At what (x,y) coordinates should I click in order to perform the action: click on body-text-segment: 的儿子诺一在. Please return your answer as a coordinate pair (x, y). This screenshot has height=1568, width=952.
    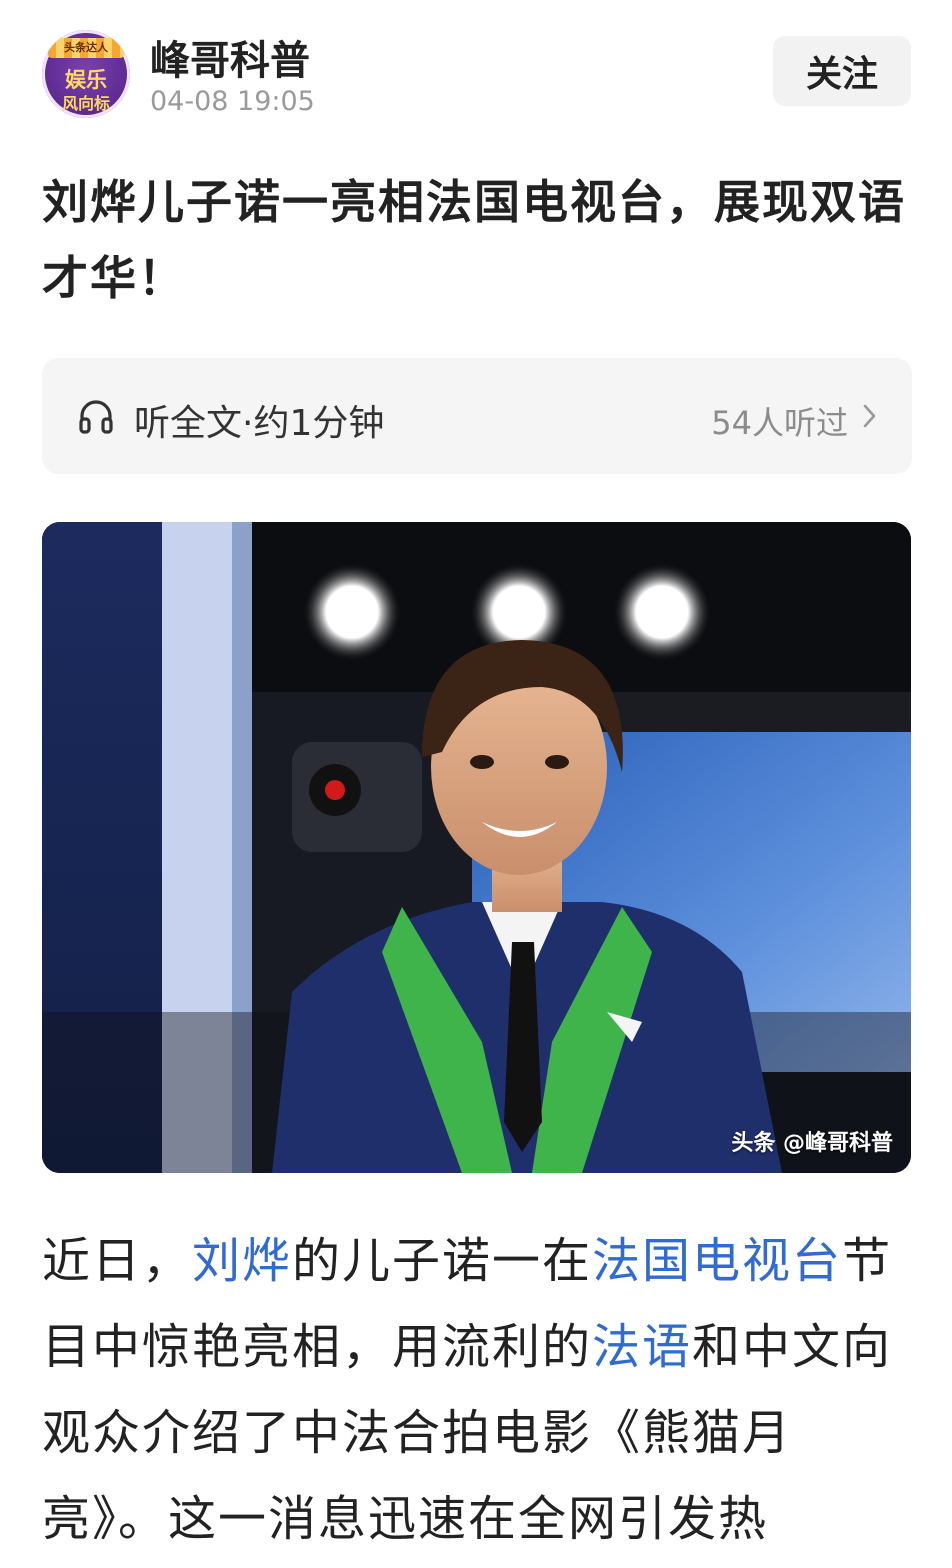
    Looking at the image, I should click on (442, 1261).